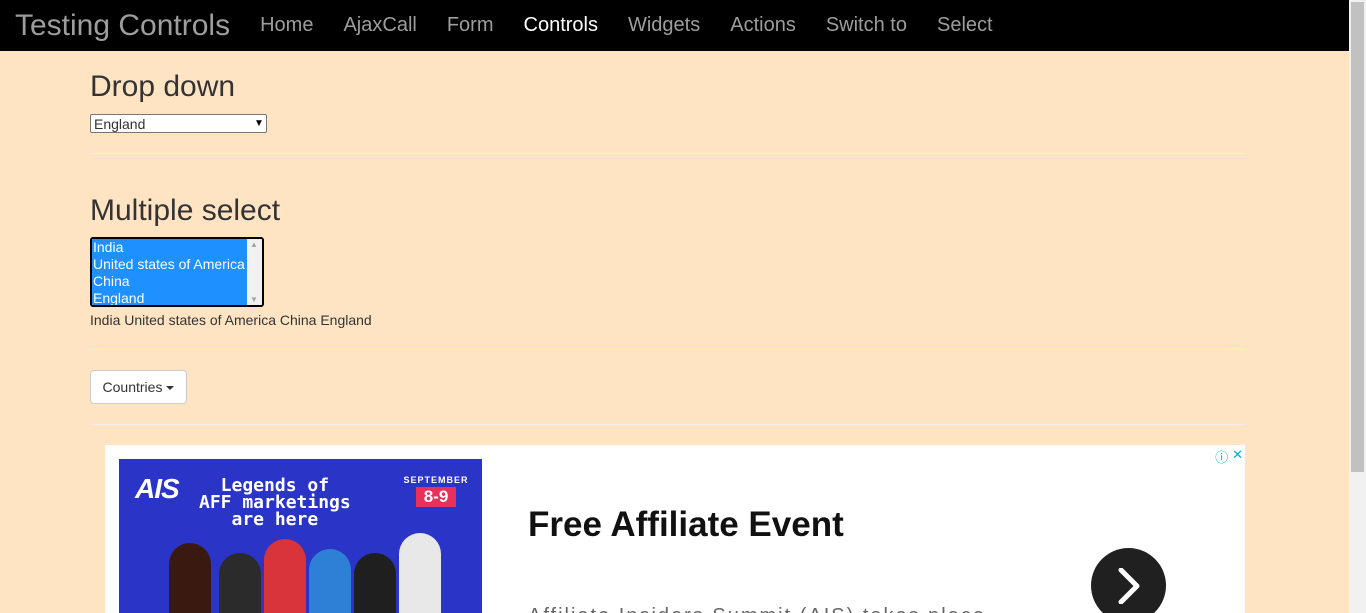 The width and height of the screenshot is (1366, 613). Describe the element at coordinates (122, 25) in the screenshot. I see `navbar-brand: Testing Controls` at that location.